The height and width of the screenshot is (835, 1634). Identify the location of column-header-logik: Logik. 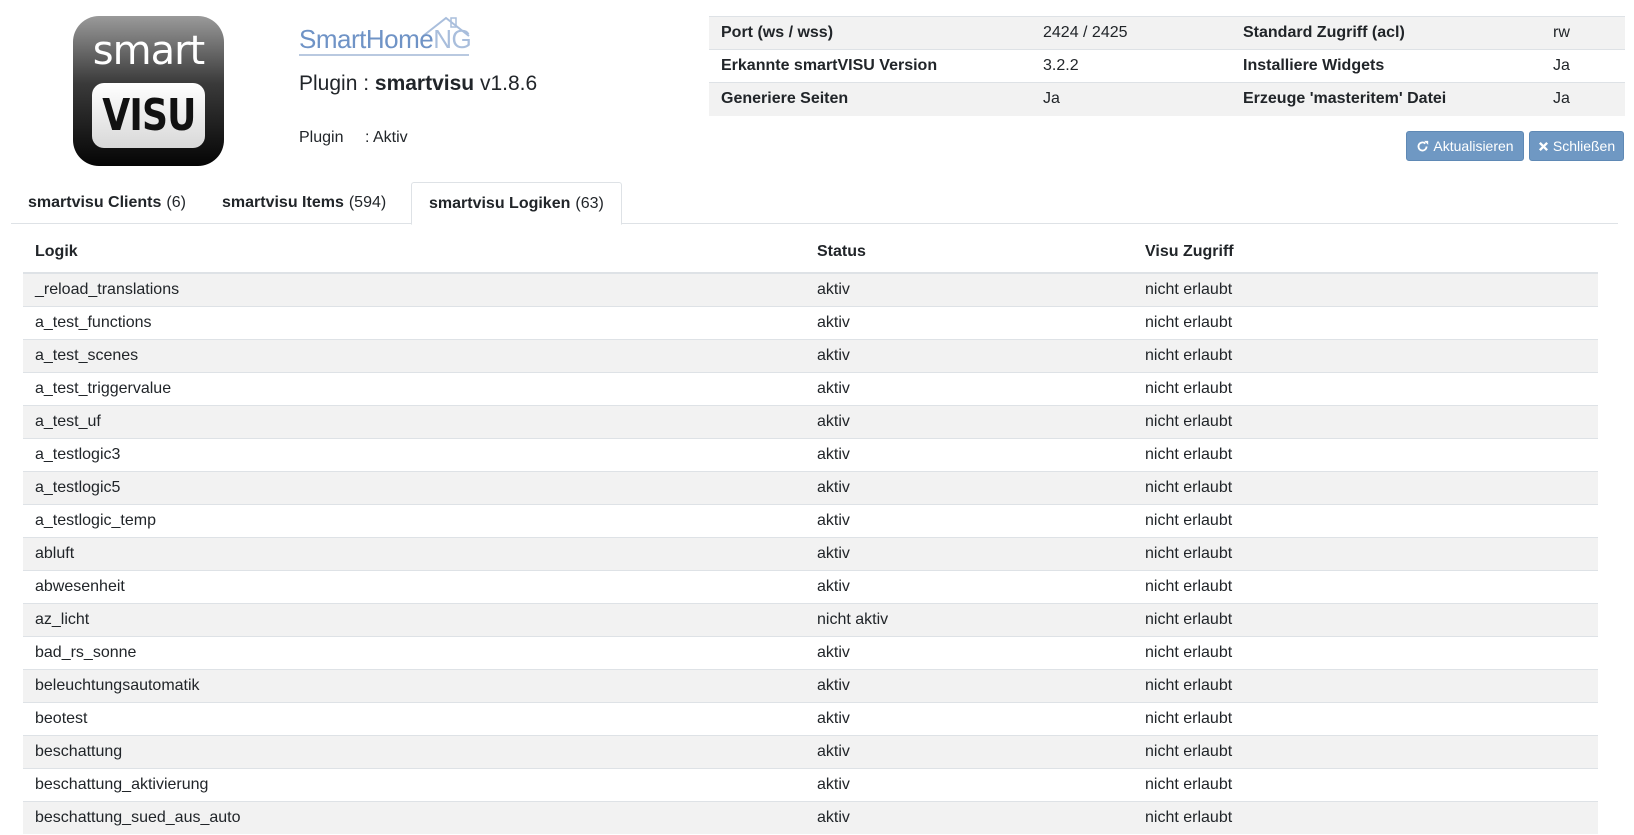
(414, 252).